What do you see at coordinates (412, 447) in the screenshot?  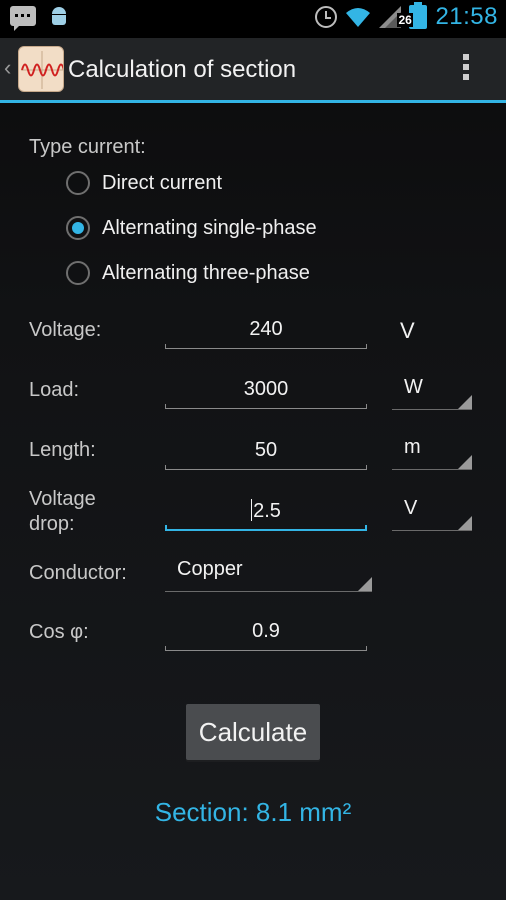 I see `length-unit-value: m` at bounding box center [412, 447].